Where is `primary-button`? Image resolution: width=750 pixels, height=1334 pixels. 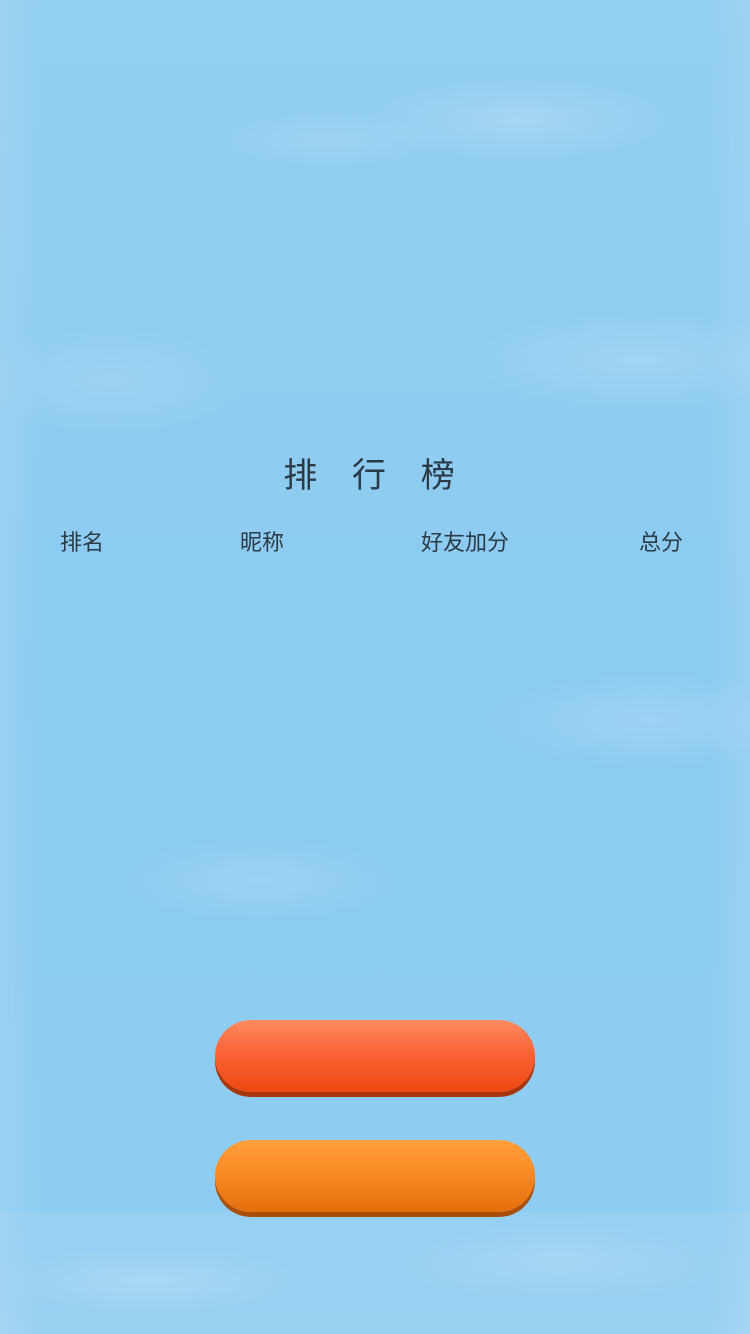 primary-button is located at coordinates (375, 1056).